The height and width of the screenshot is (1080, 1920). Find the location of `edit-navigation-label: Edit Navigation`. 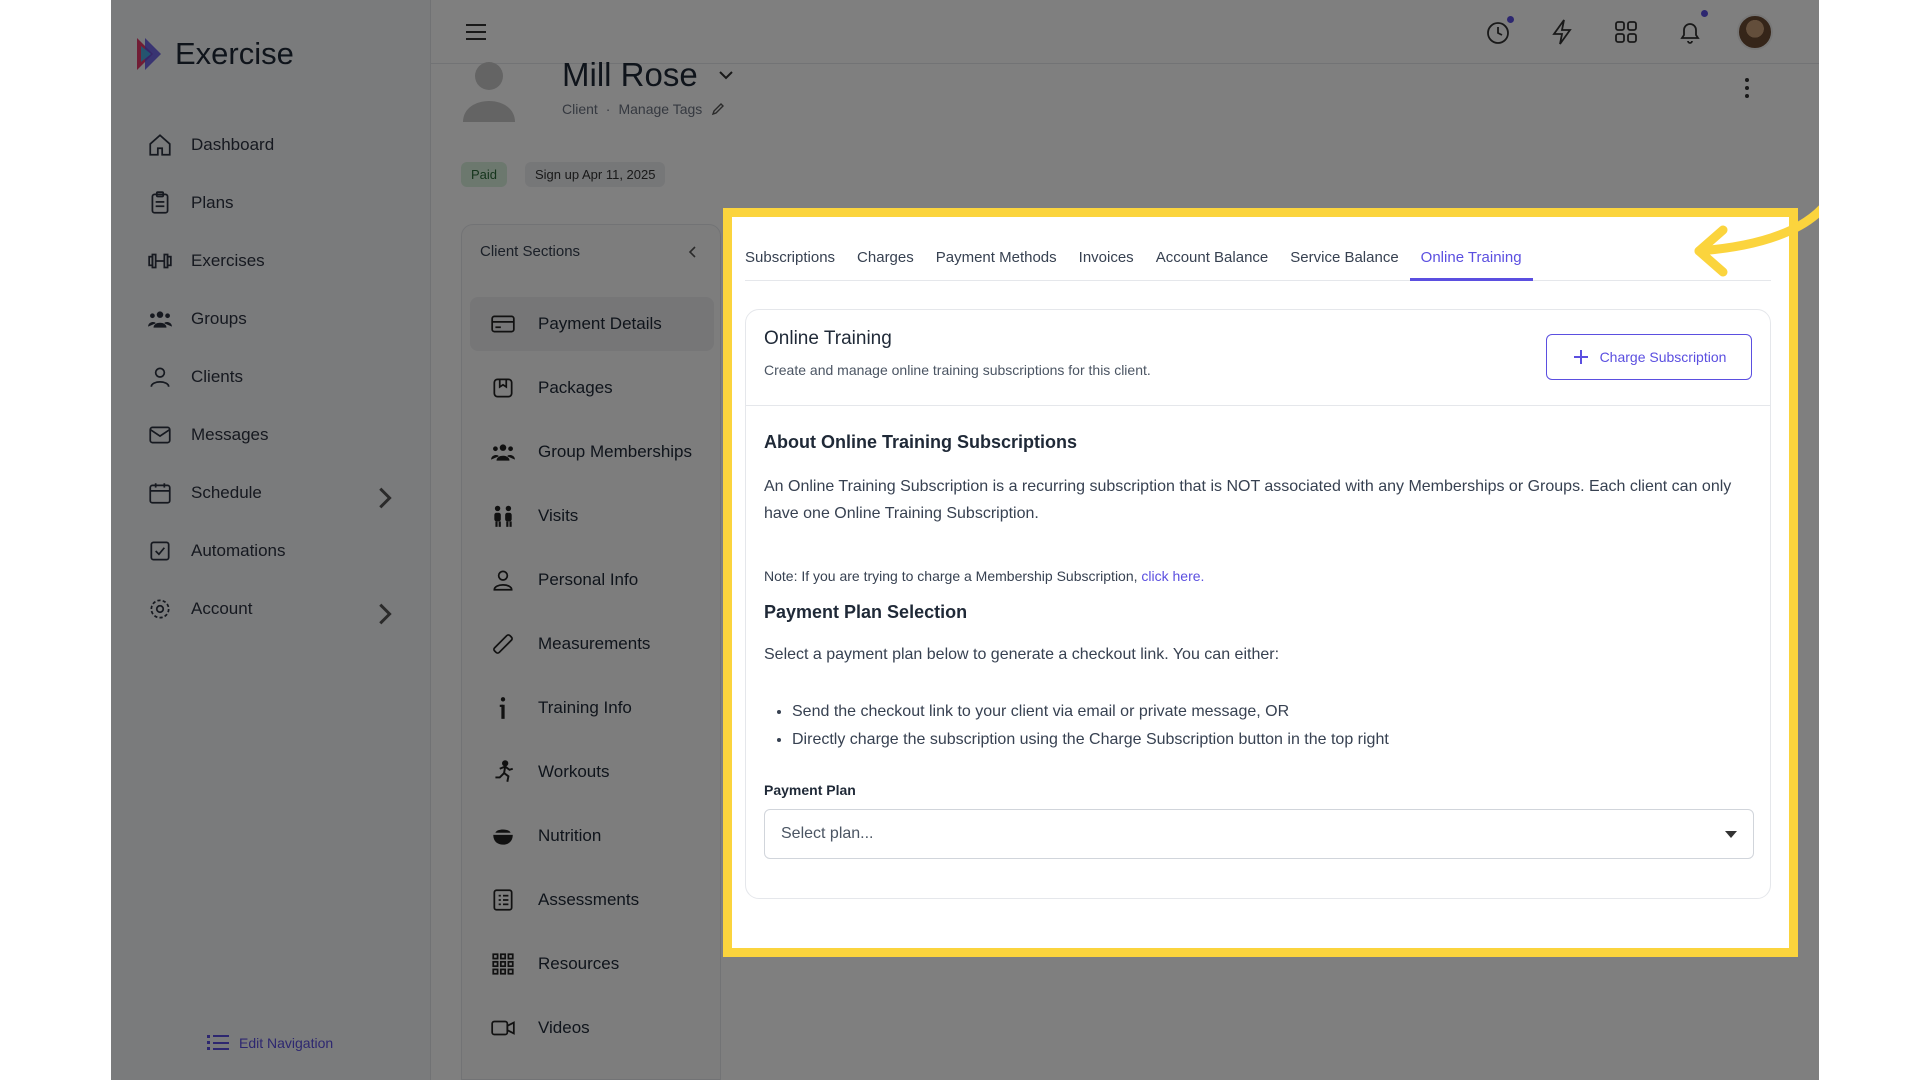

edit-navigation-label: Edit Navigation is located at coordinates (286, 1043).